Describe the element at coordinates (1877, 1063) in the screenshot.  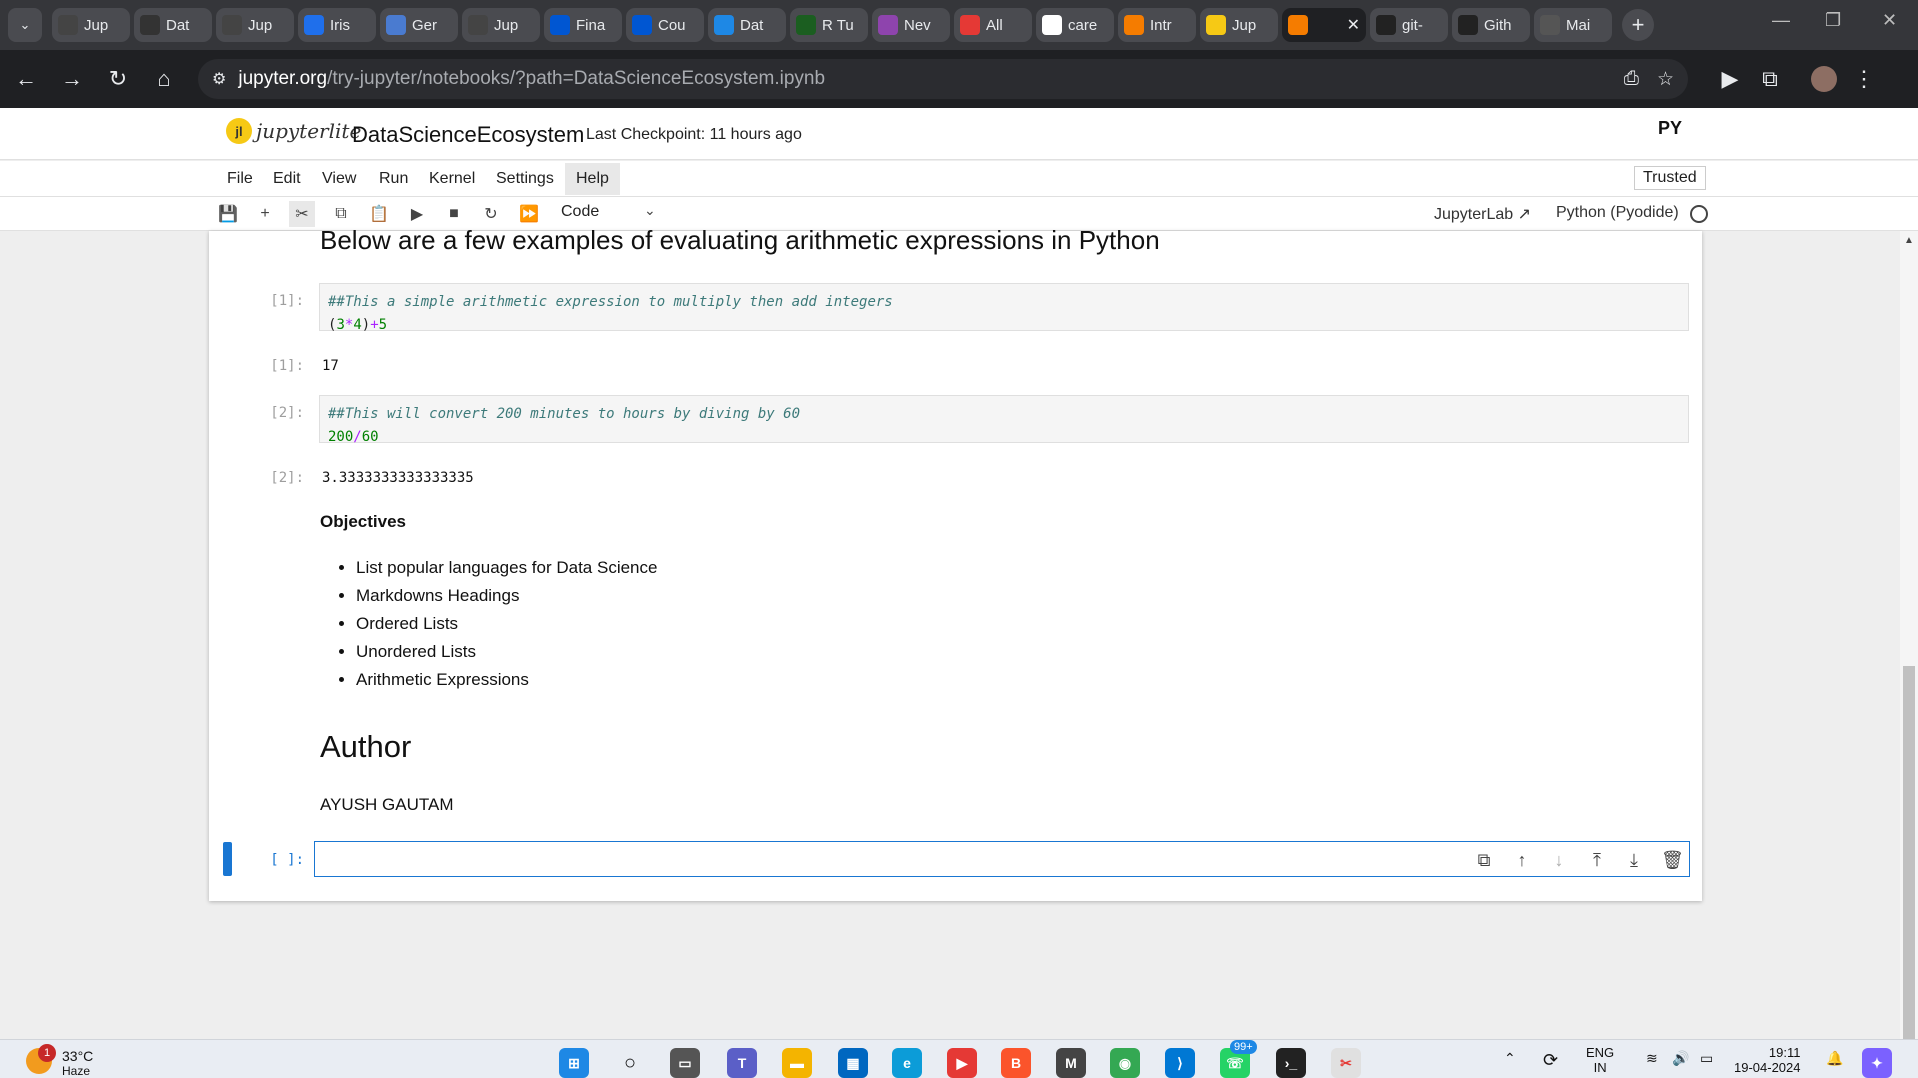
I see `copilot-icon: ✦` at that location.